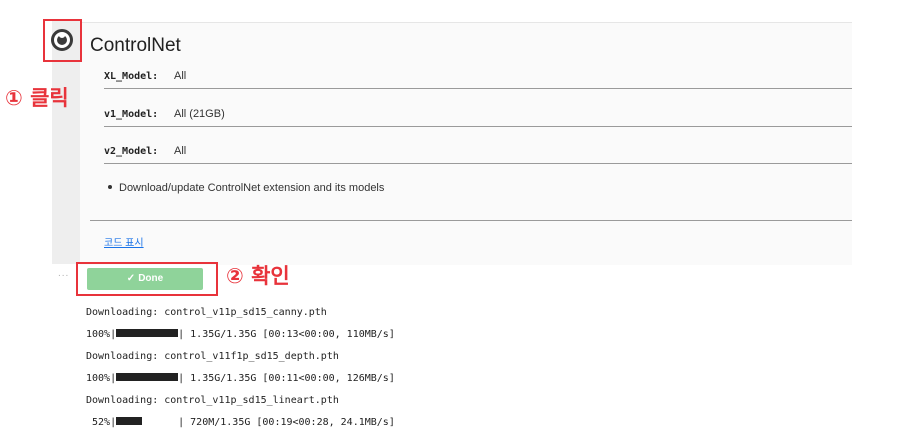 Image resolution: width=899 pixels, height=439 pixels. Describe the element at coordinates (131, 151) in the screenshot. I see `v2-model-label: v2_Model:` at that location.